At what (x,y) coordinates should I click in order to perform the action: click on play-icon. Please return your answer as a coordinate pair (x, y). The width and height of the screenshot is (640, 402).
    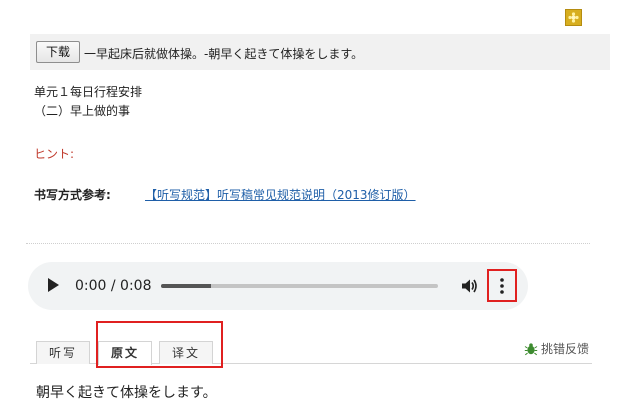
    Looking at the image, I should click on (53, 285).